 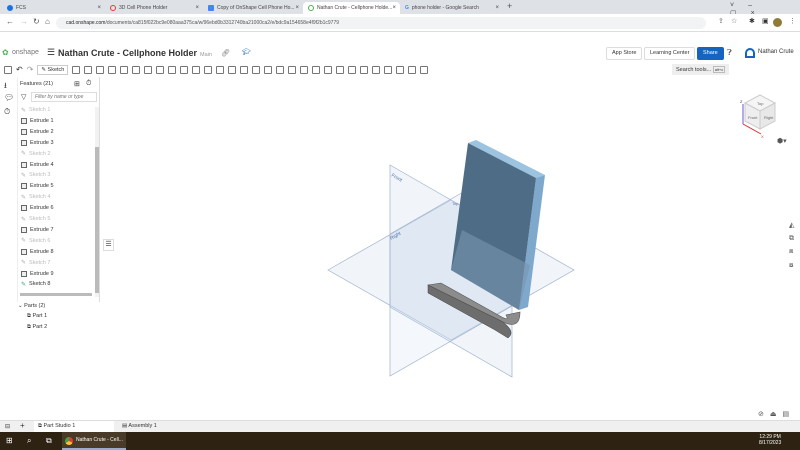 I want to click on insert-feature-icon: ⭳, so click(x=5, y=87).